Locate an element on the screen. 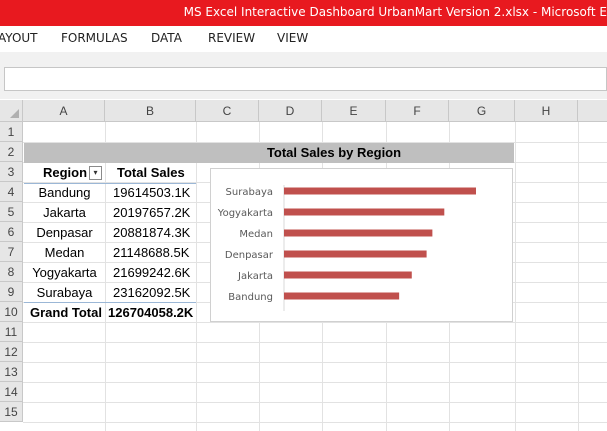  formula-bar-area is located at coordinates (303, 75).